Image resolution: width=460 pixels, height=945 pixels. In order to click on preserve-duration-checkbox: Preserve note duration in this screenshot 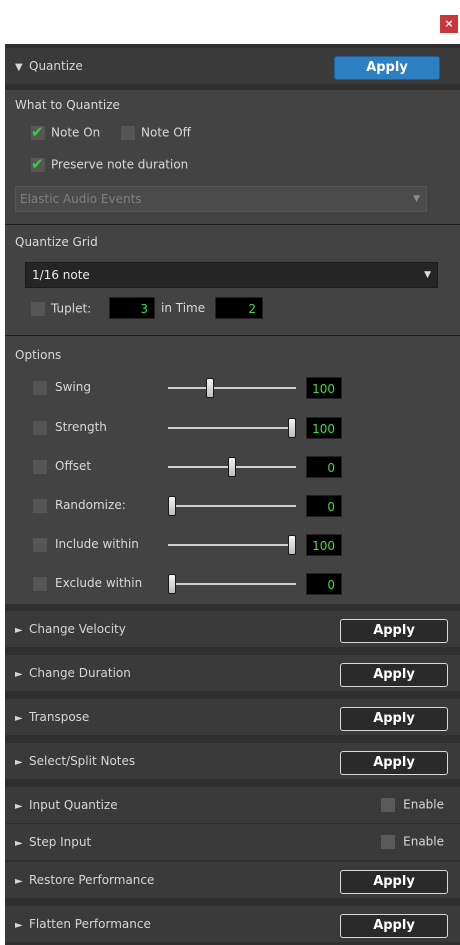, I will do `click(110, 164)`.